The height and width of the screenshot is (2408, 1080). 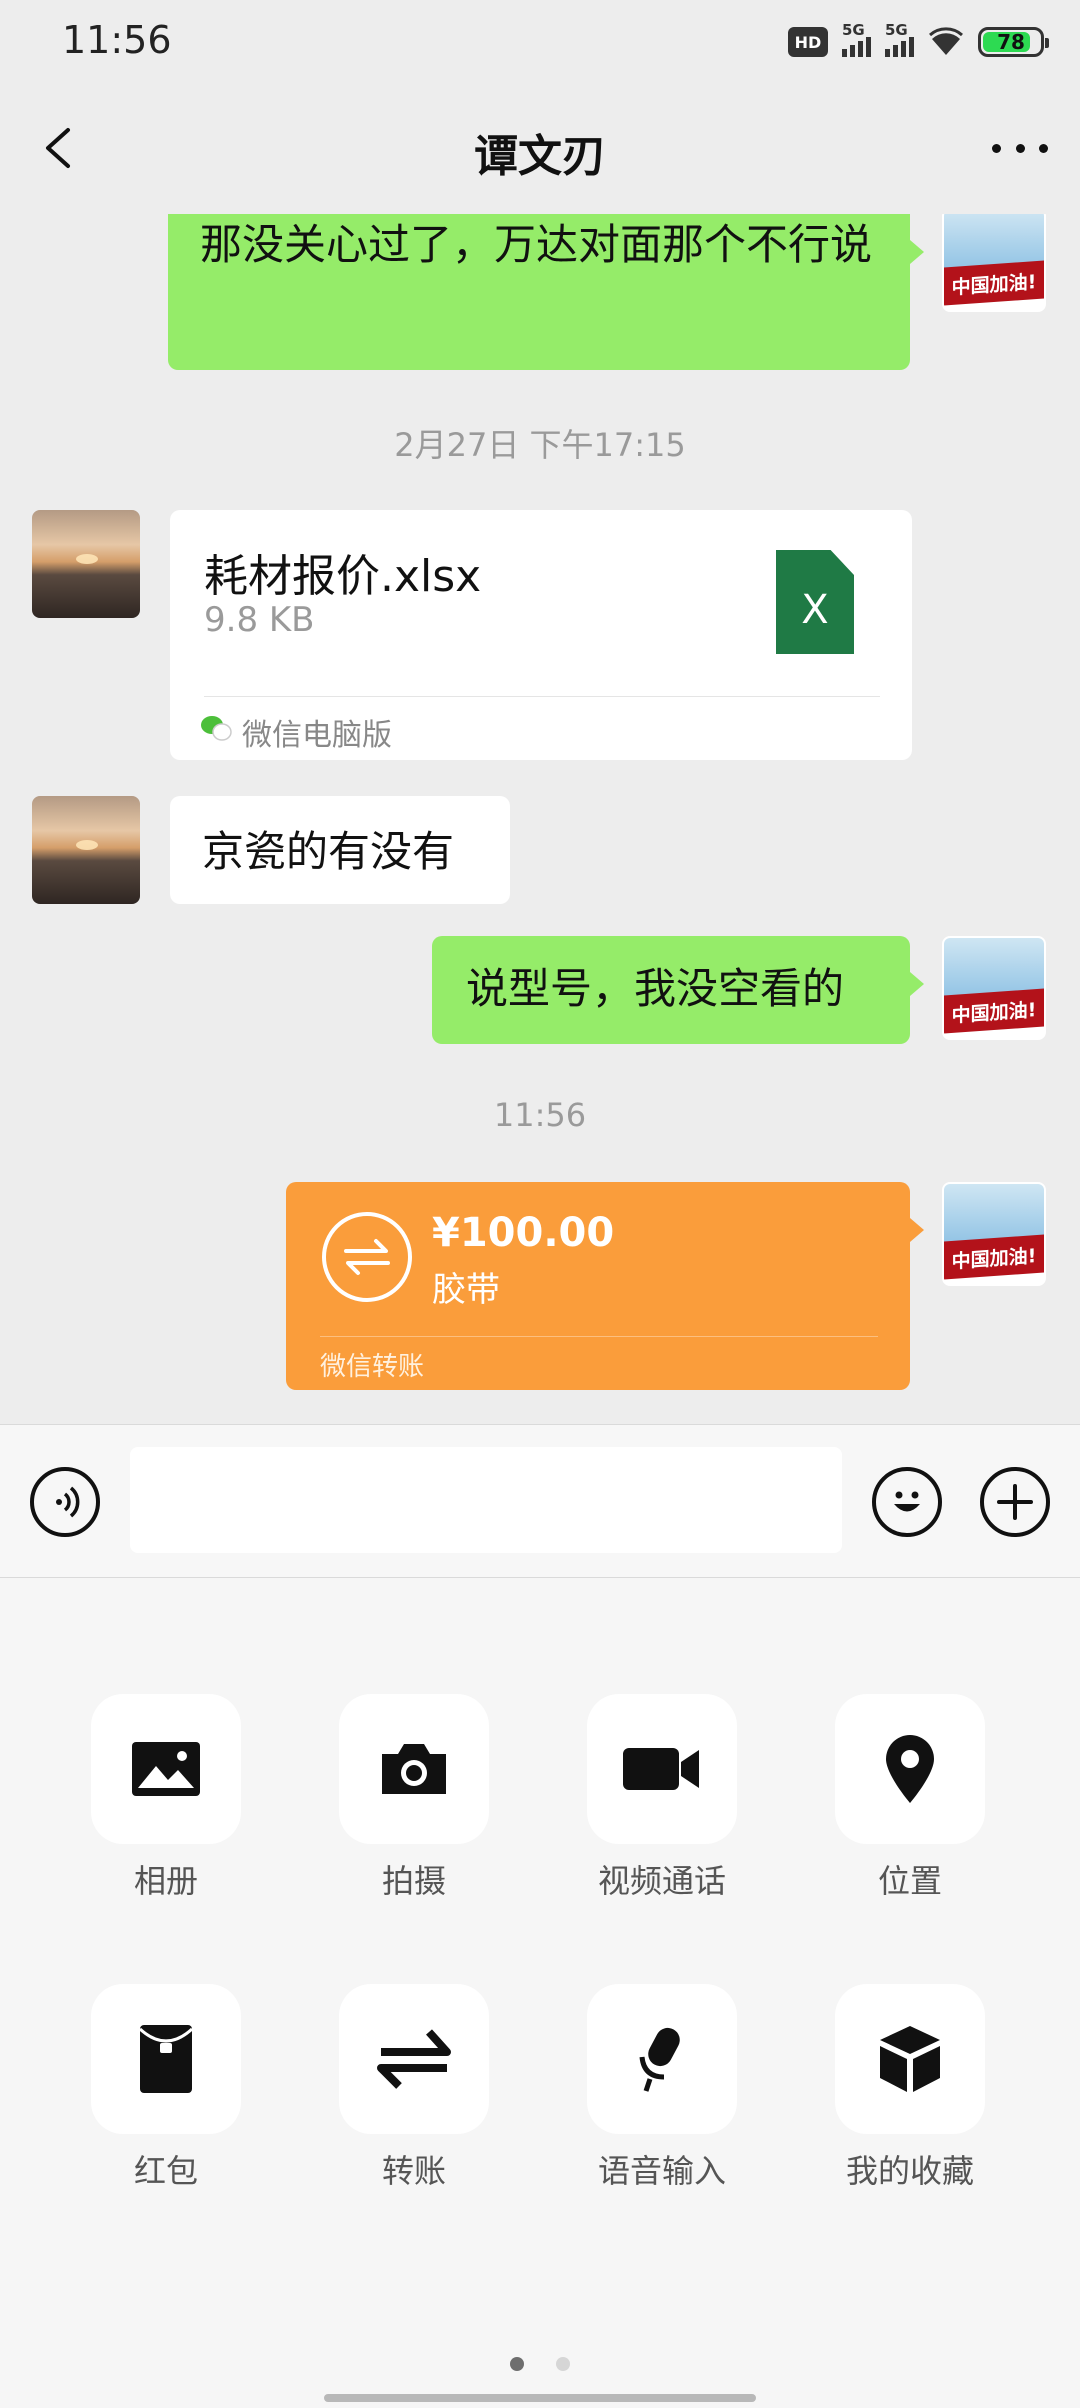 I want to click on battery-level: 78, so click(x=1011, y=42).